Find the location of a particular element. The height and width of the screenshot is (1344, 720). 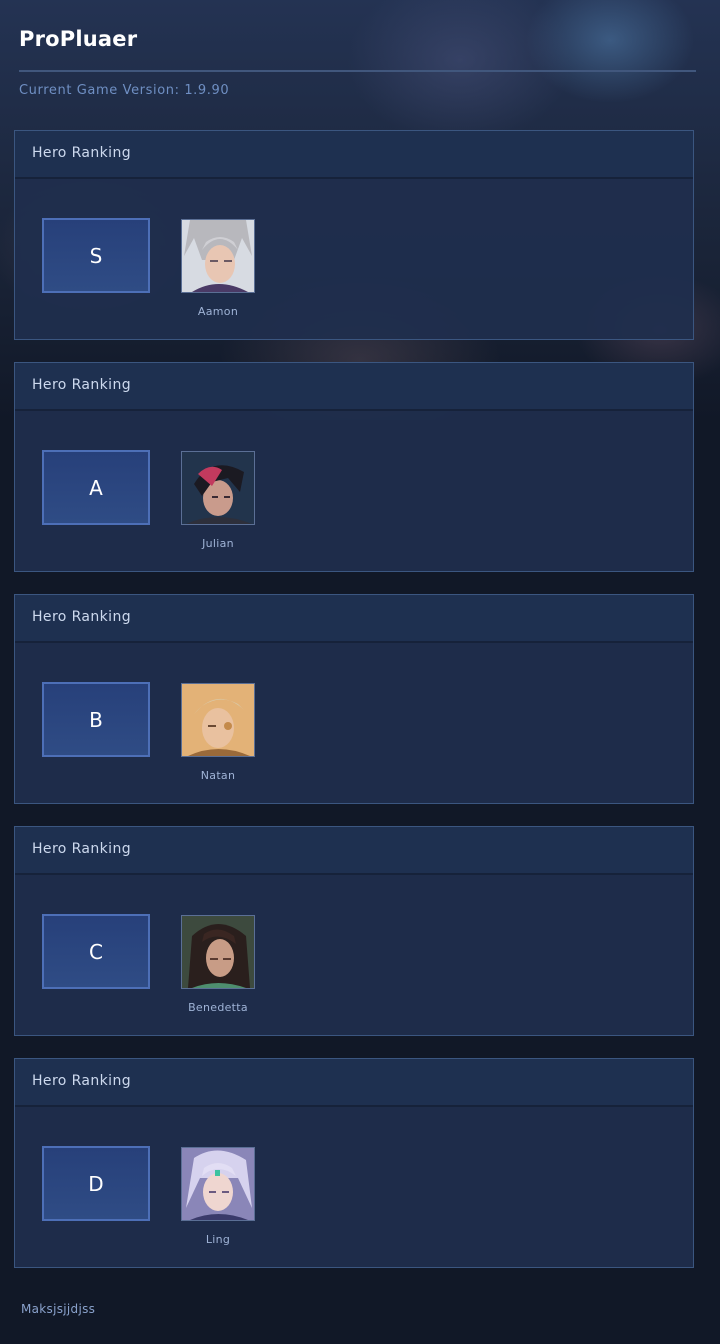

tier-panel-b: Hero Ranking B Natan is located at coordinates (354, 699).